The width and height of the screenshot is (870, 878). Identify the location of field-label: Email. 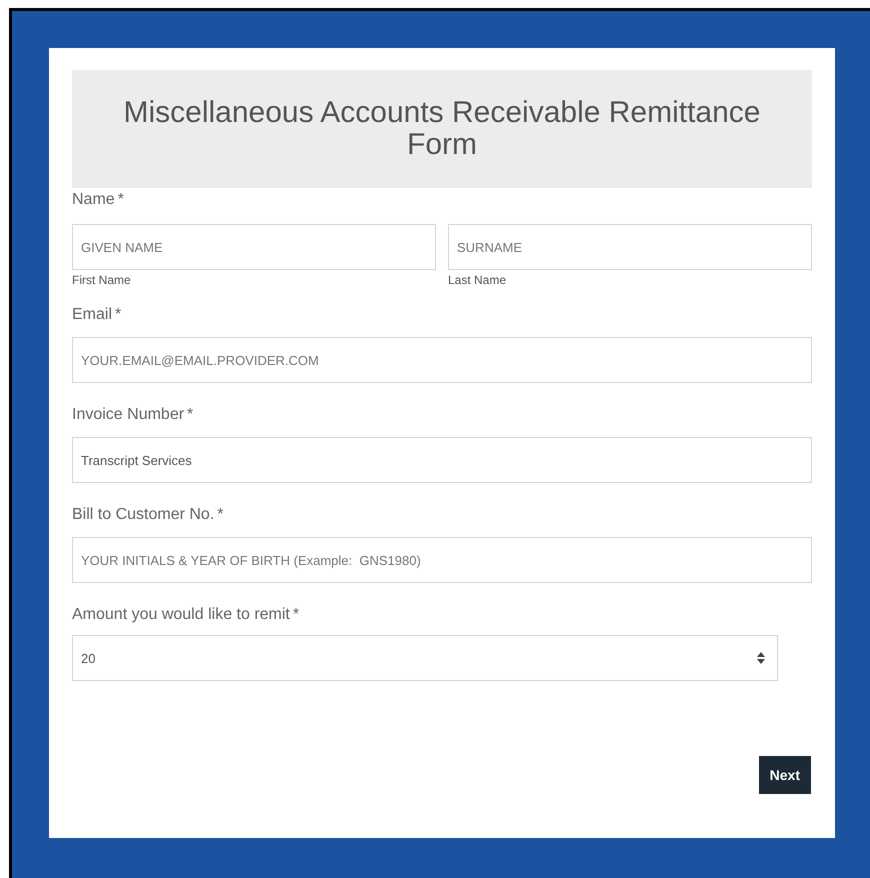
(92, 314).